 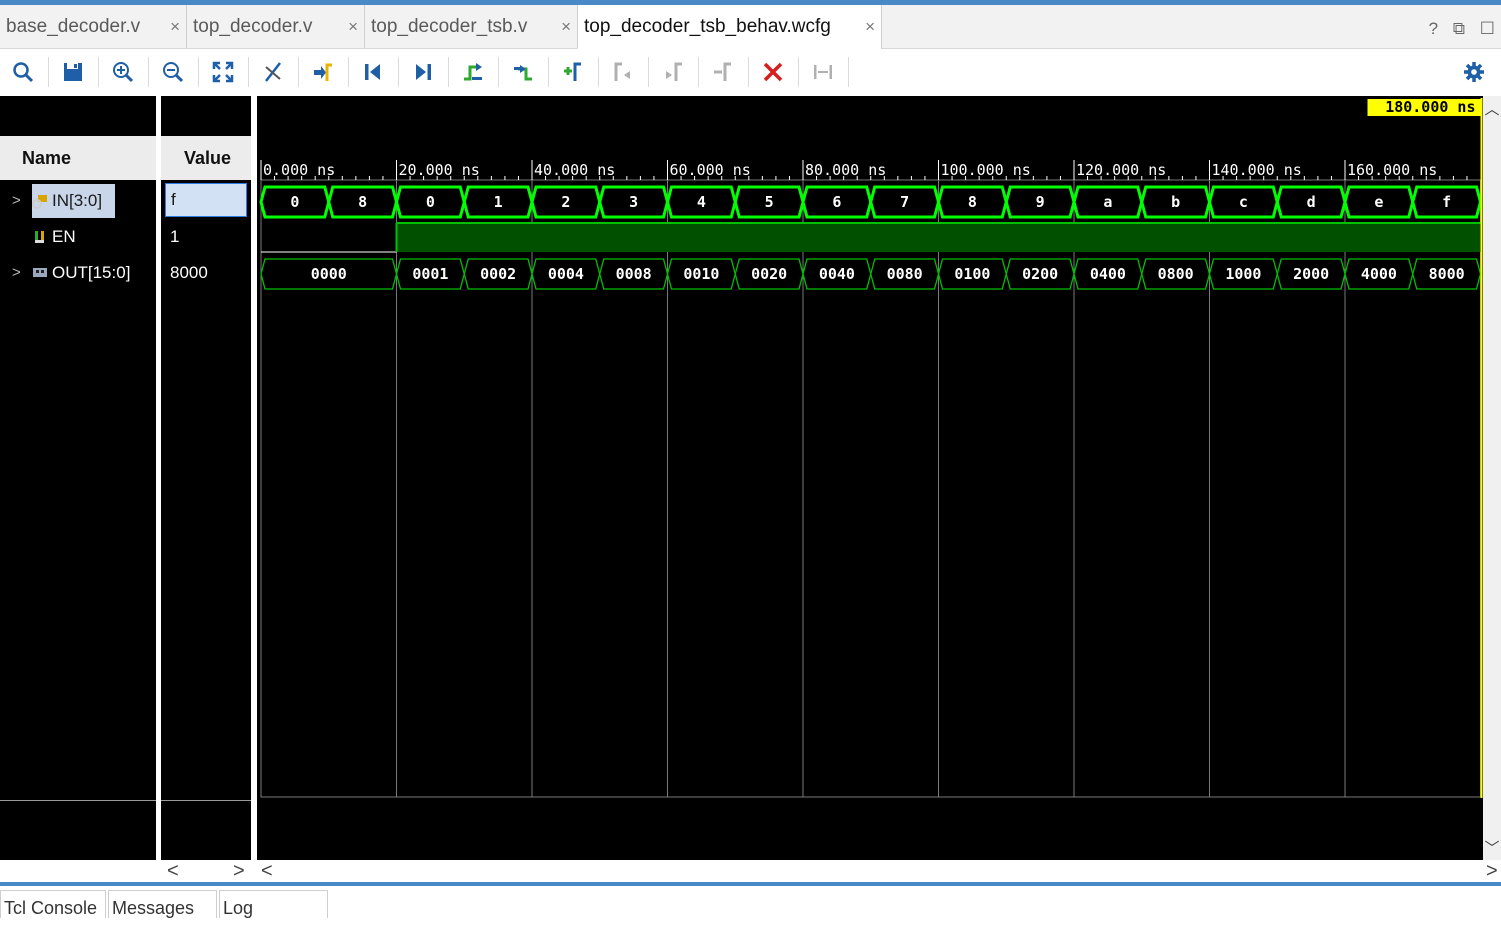 What do you see at coordinates (1447, 274) in the screenshot?
I see `out-bus-value-label: 8000` at bounding box center [1447, 274].